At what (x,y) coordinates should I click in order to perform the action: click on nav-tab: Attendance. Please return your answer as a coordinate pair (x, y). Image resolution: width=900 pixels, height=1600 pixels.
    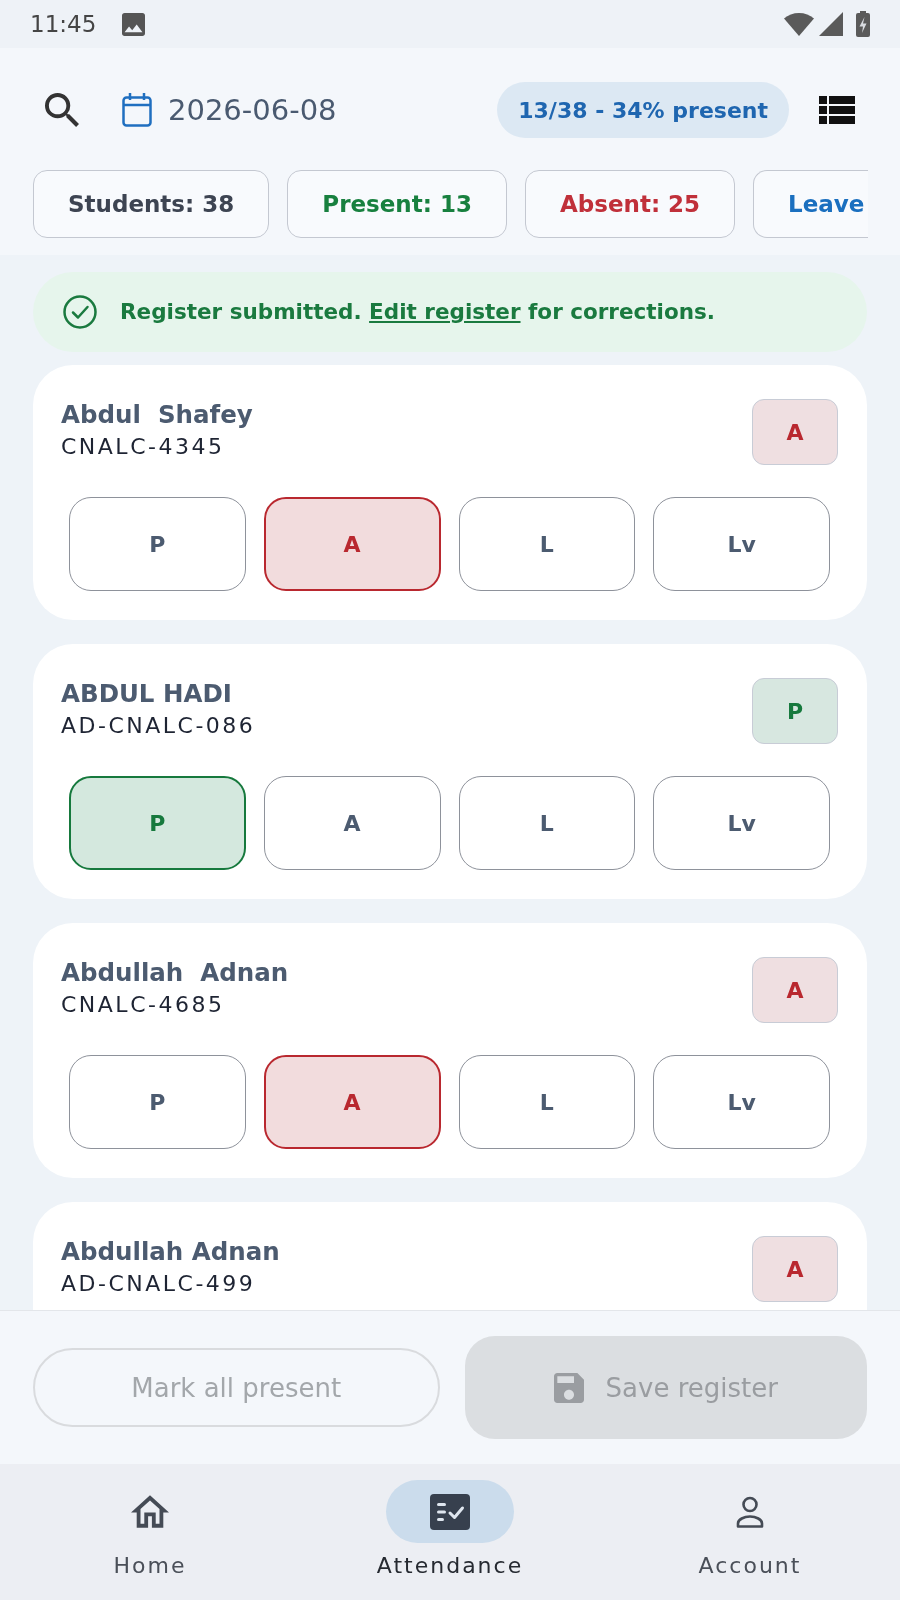
    Looking at the image, I should click on (450, 1530).